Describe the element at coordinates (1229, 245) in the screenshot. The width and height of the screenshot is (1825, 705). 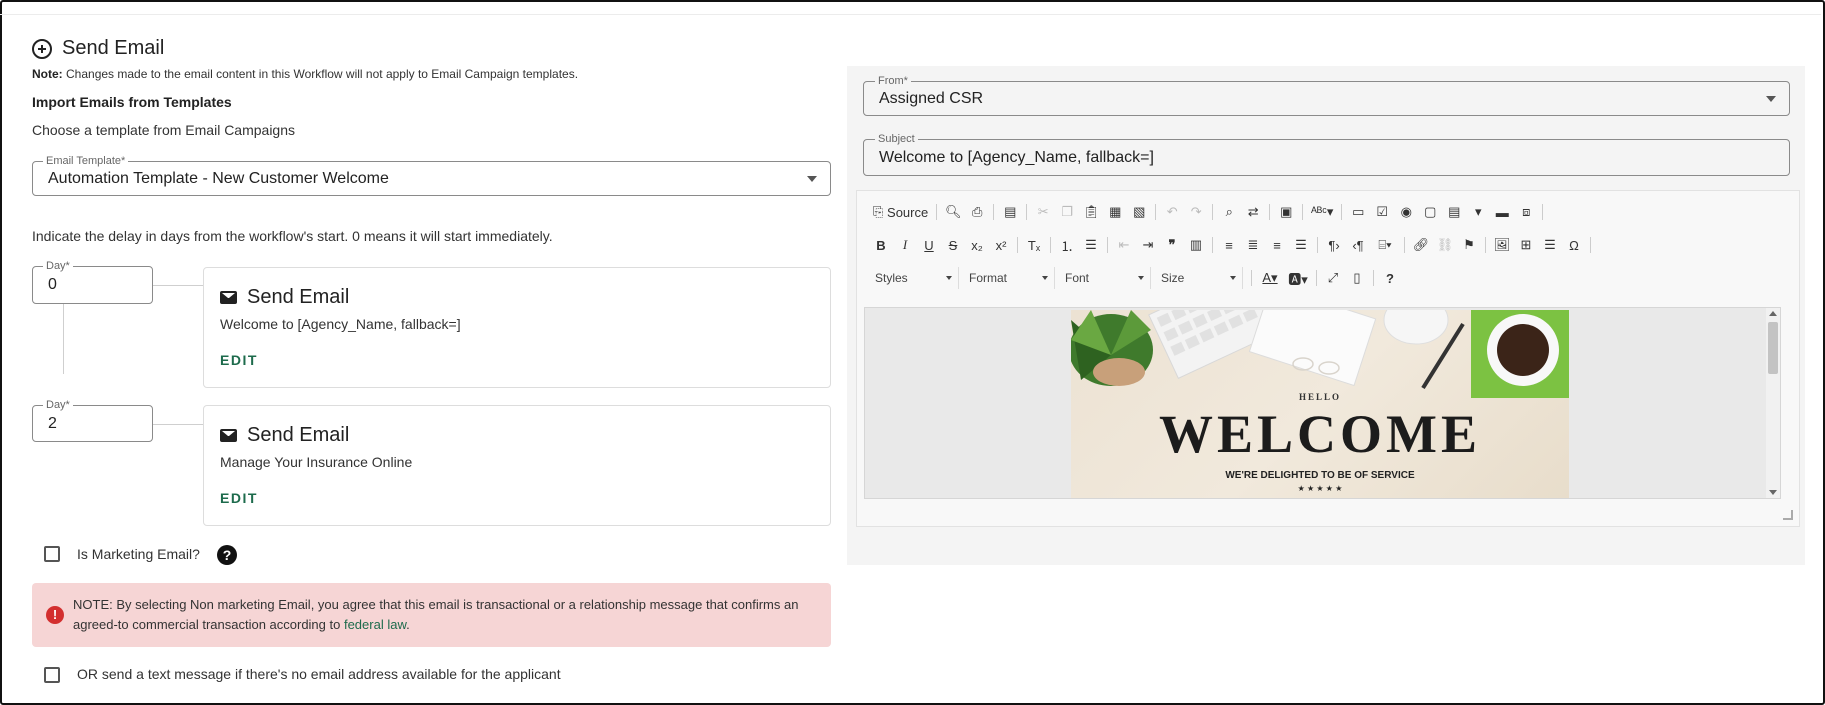
I see `align-left-icon: ≡` at that location.